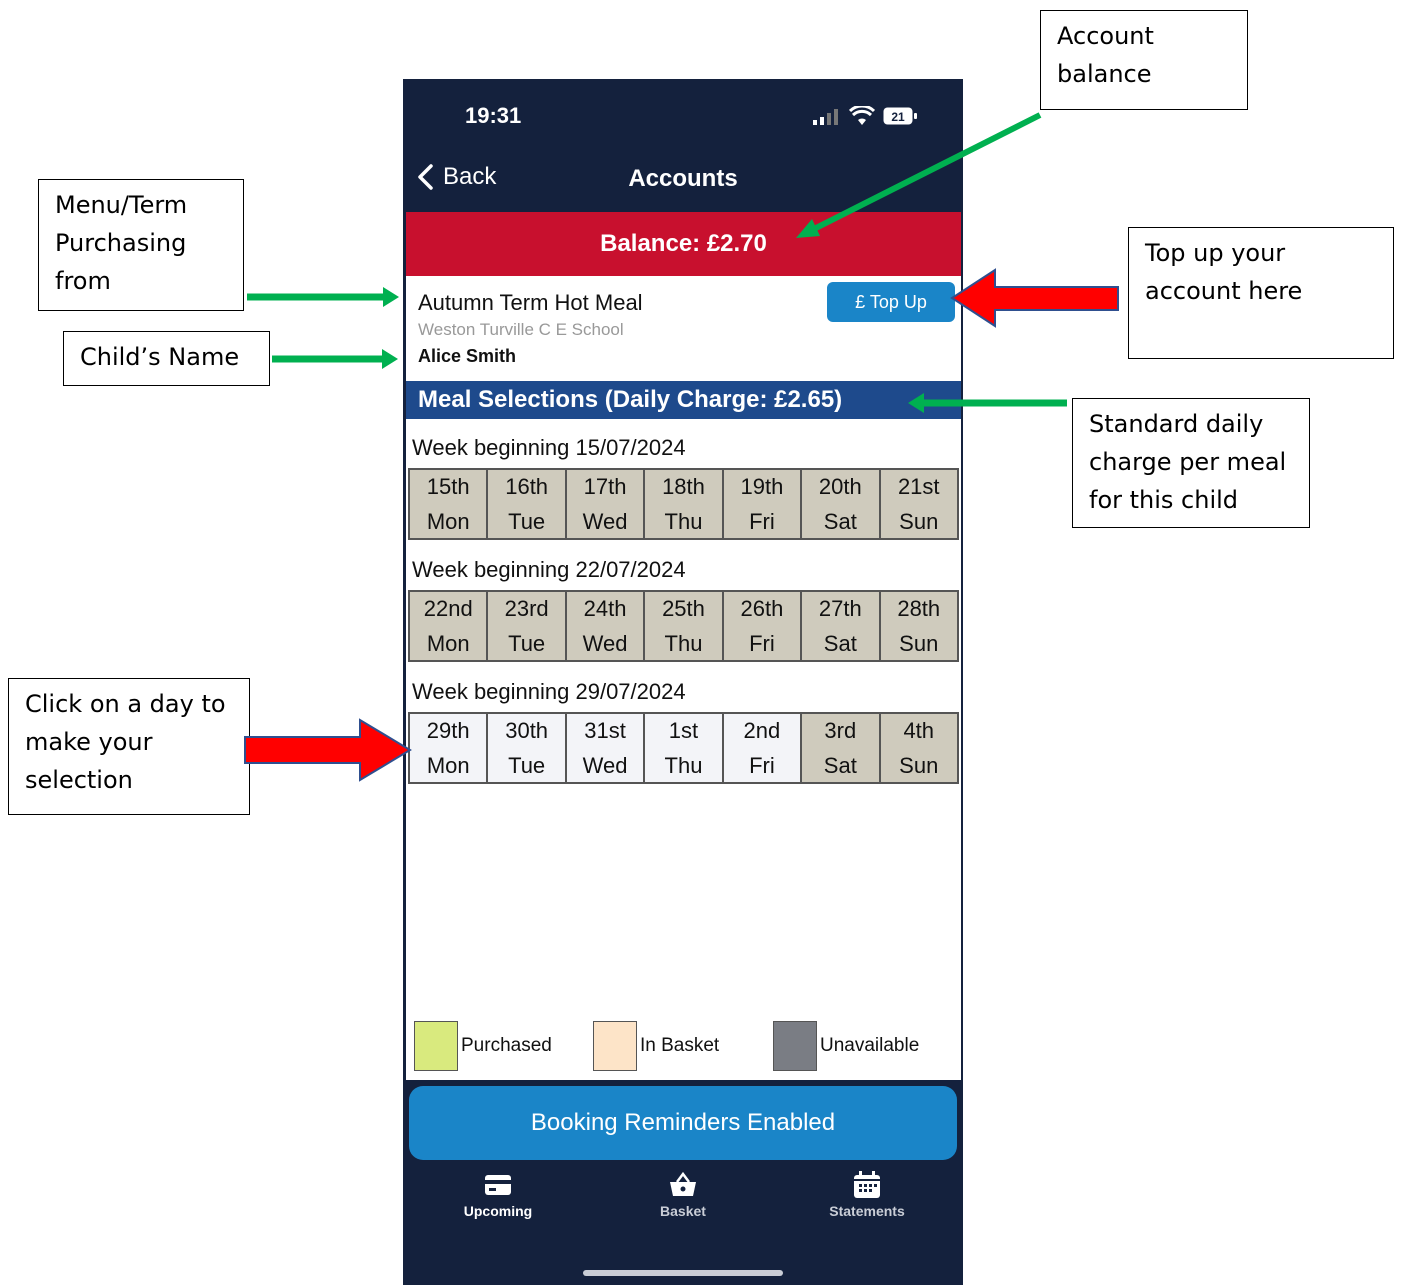 The image size is (1402, 1285). Describe the element at coordinates (683, 244) in the screenshot. I see `balance-banner: Balance: £2.70` at that location.